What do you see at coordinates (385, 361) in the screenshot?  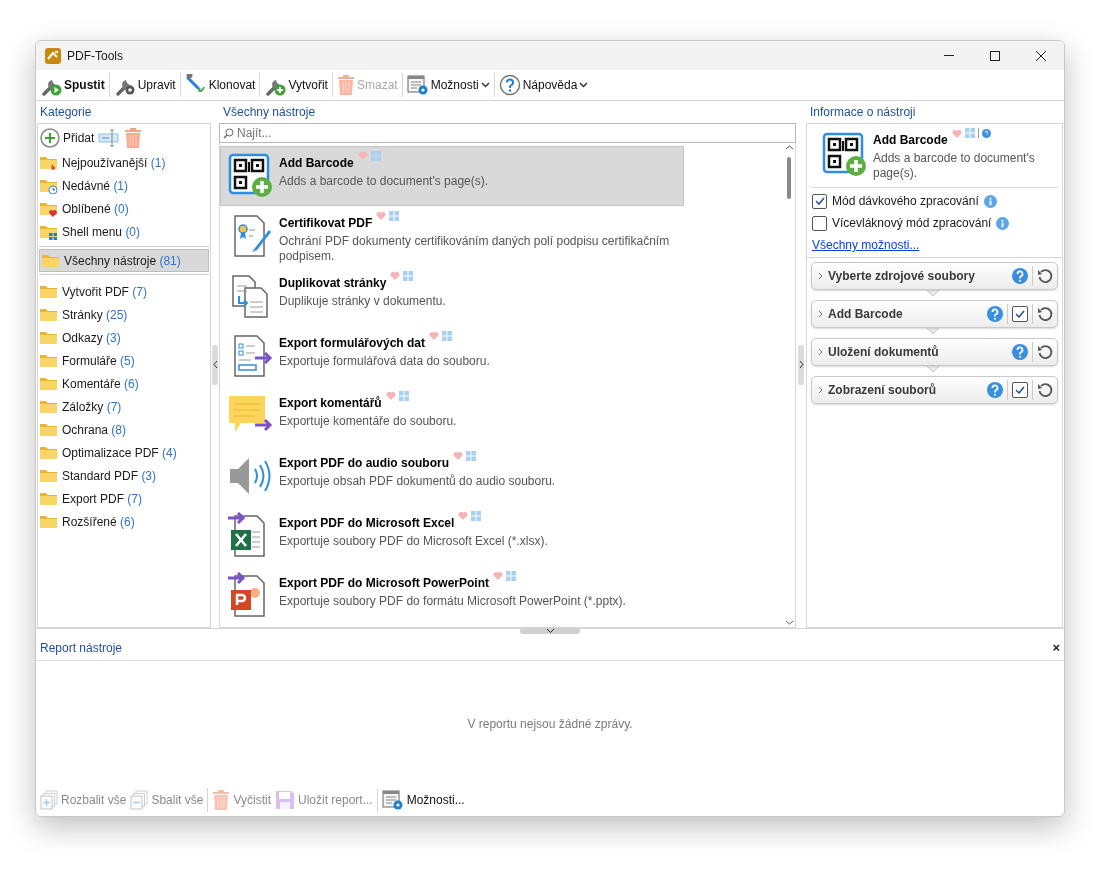 I see `tool-description: Exportuje formulářová data do souboru.` at bounding box center [385, 361].